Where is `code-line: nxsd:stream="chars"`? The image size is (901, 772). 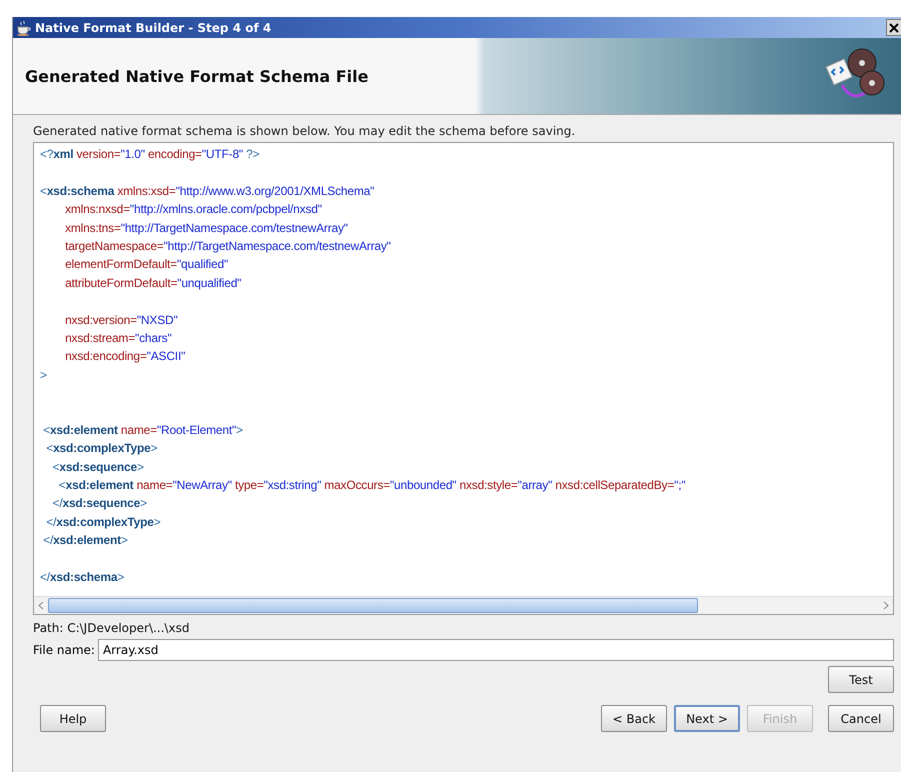 code-line: nxsd:stream="chars" is located at coordinates (118, 338).